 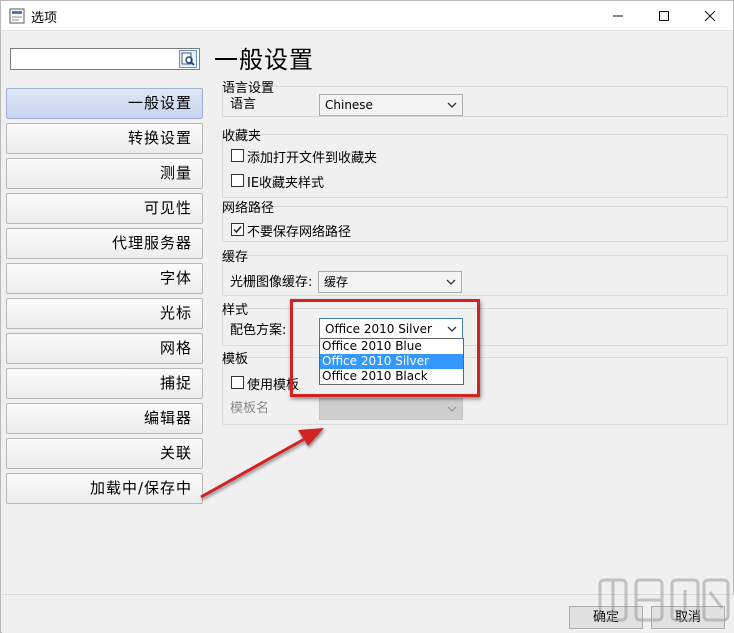 What do you see at coordinates (299, 232) in the screenshot?
I see `no-save-network-label: 不要保存网络路径` at bounding box center [299, 232].